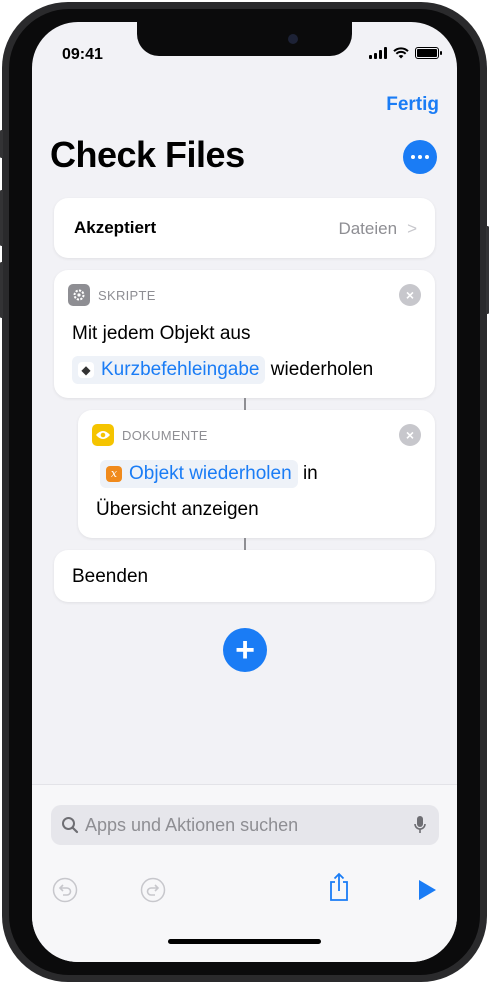  I want to click on front-camera, so click(293, 39).